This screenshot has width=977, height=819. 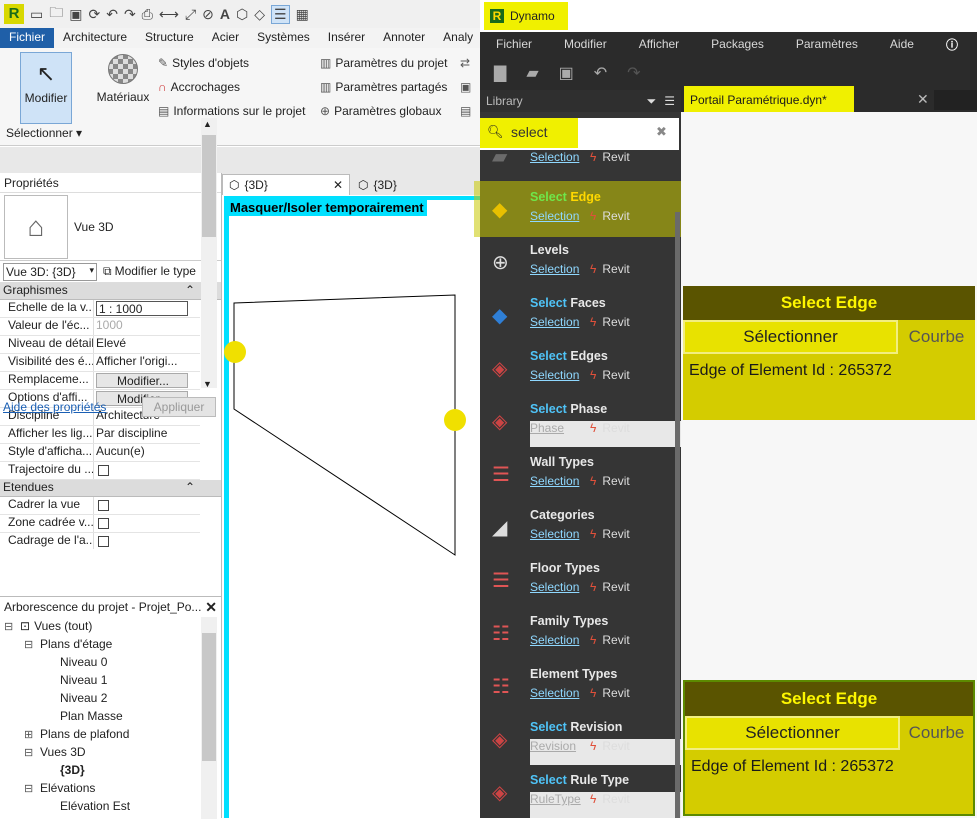 I want to click on dyn-menu-aide: Aide, so click(x=902, y=44).